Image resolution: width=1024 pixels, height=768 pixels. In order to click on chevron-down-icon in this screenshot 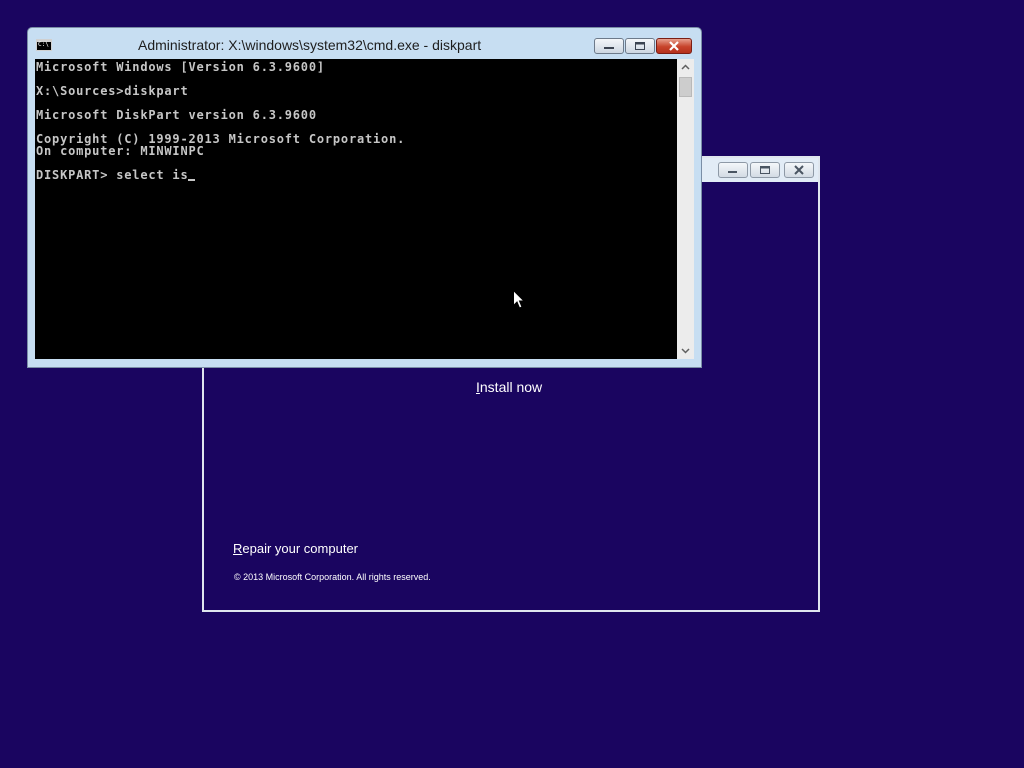, I will do `click(685, 351)`.